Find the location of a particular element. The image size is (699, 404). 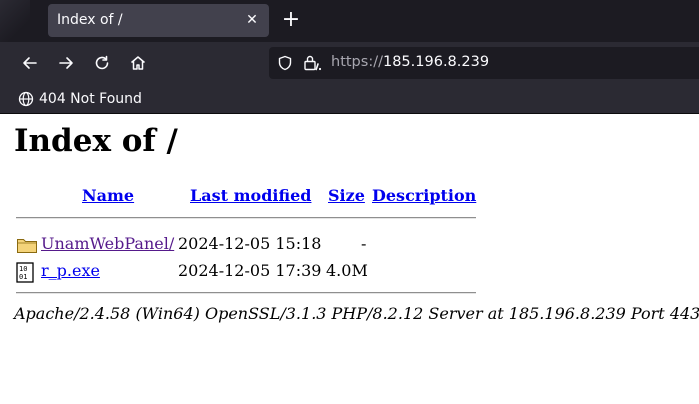

entry-link-r-p-exe: r_p.exe is located at coordinates (70, 270).